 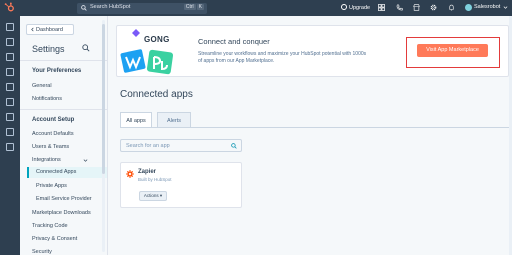 What do you see at coordinates (181, 145) in the screenshot?
I see `app-search-input: Search for an app` at bounding box center [181, 145].